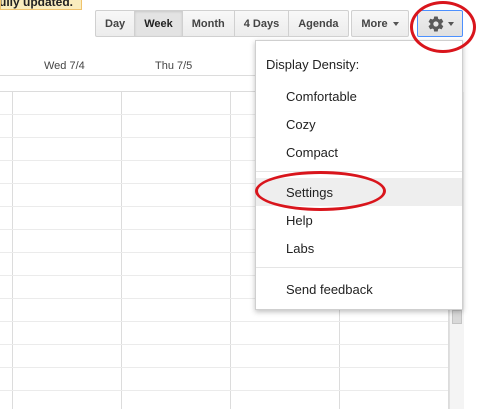  I want to click on view-switcher: Day Week Month 4 Days Agenda, so click(222, 23).